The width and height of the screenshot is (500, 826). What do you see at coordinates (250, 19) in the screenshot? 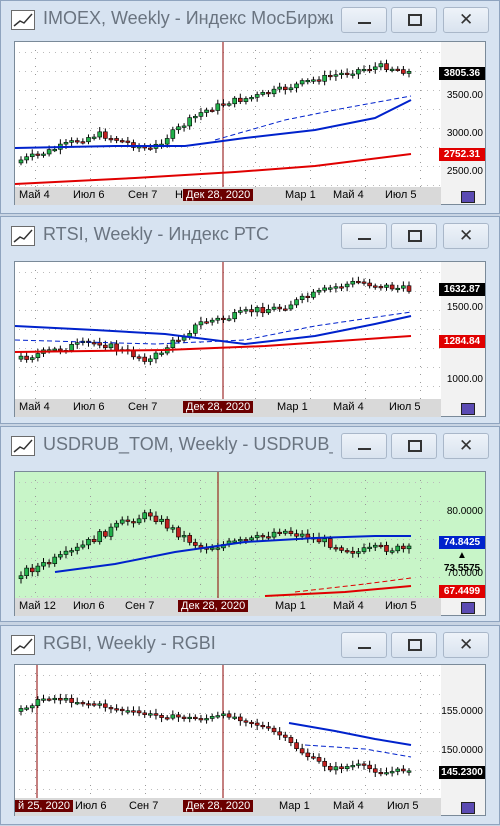
I see `titlebar: IMOEX, Weekly - Индекс МосБиржи ✕` at bounding box center [250, 19].